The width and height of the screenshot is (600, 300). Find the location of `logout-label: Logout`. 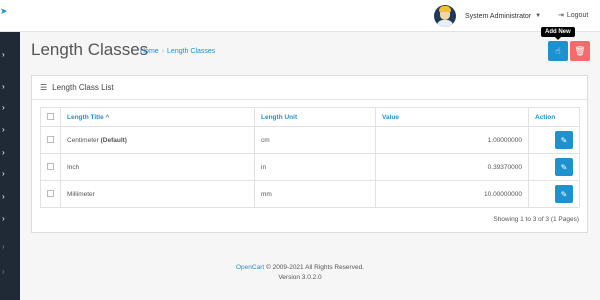

logout-label: Logout is located at coordinates (577, 15).